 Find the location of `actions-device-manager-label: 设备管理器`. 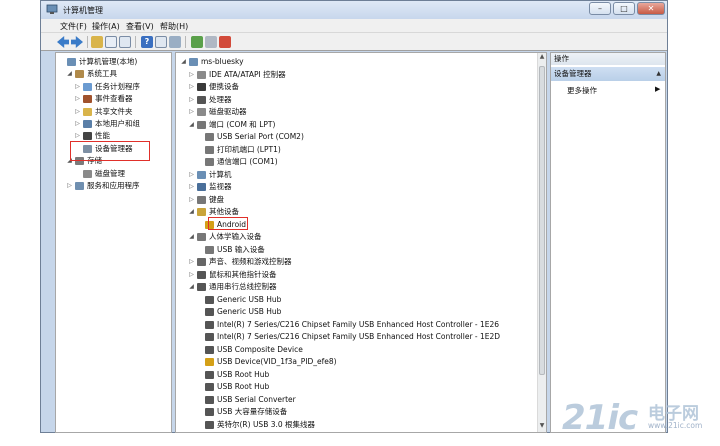

actions-device-manager-label: 设备管理器 is located at coordinates (573, 73).